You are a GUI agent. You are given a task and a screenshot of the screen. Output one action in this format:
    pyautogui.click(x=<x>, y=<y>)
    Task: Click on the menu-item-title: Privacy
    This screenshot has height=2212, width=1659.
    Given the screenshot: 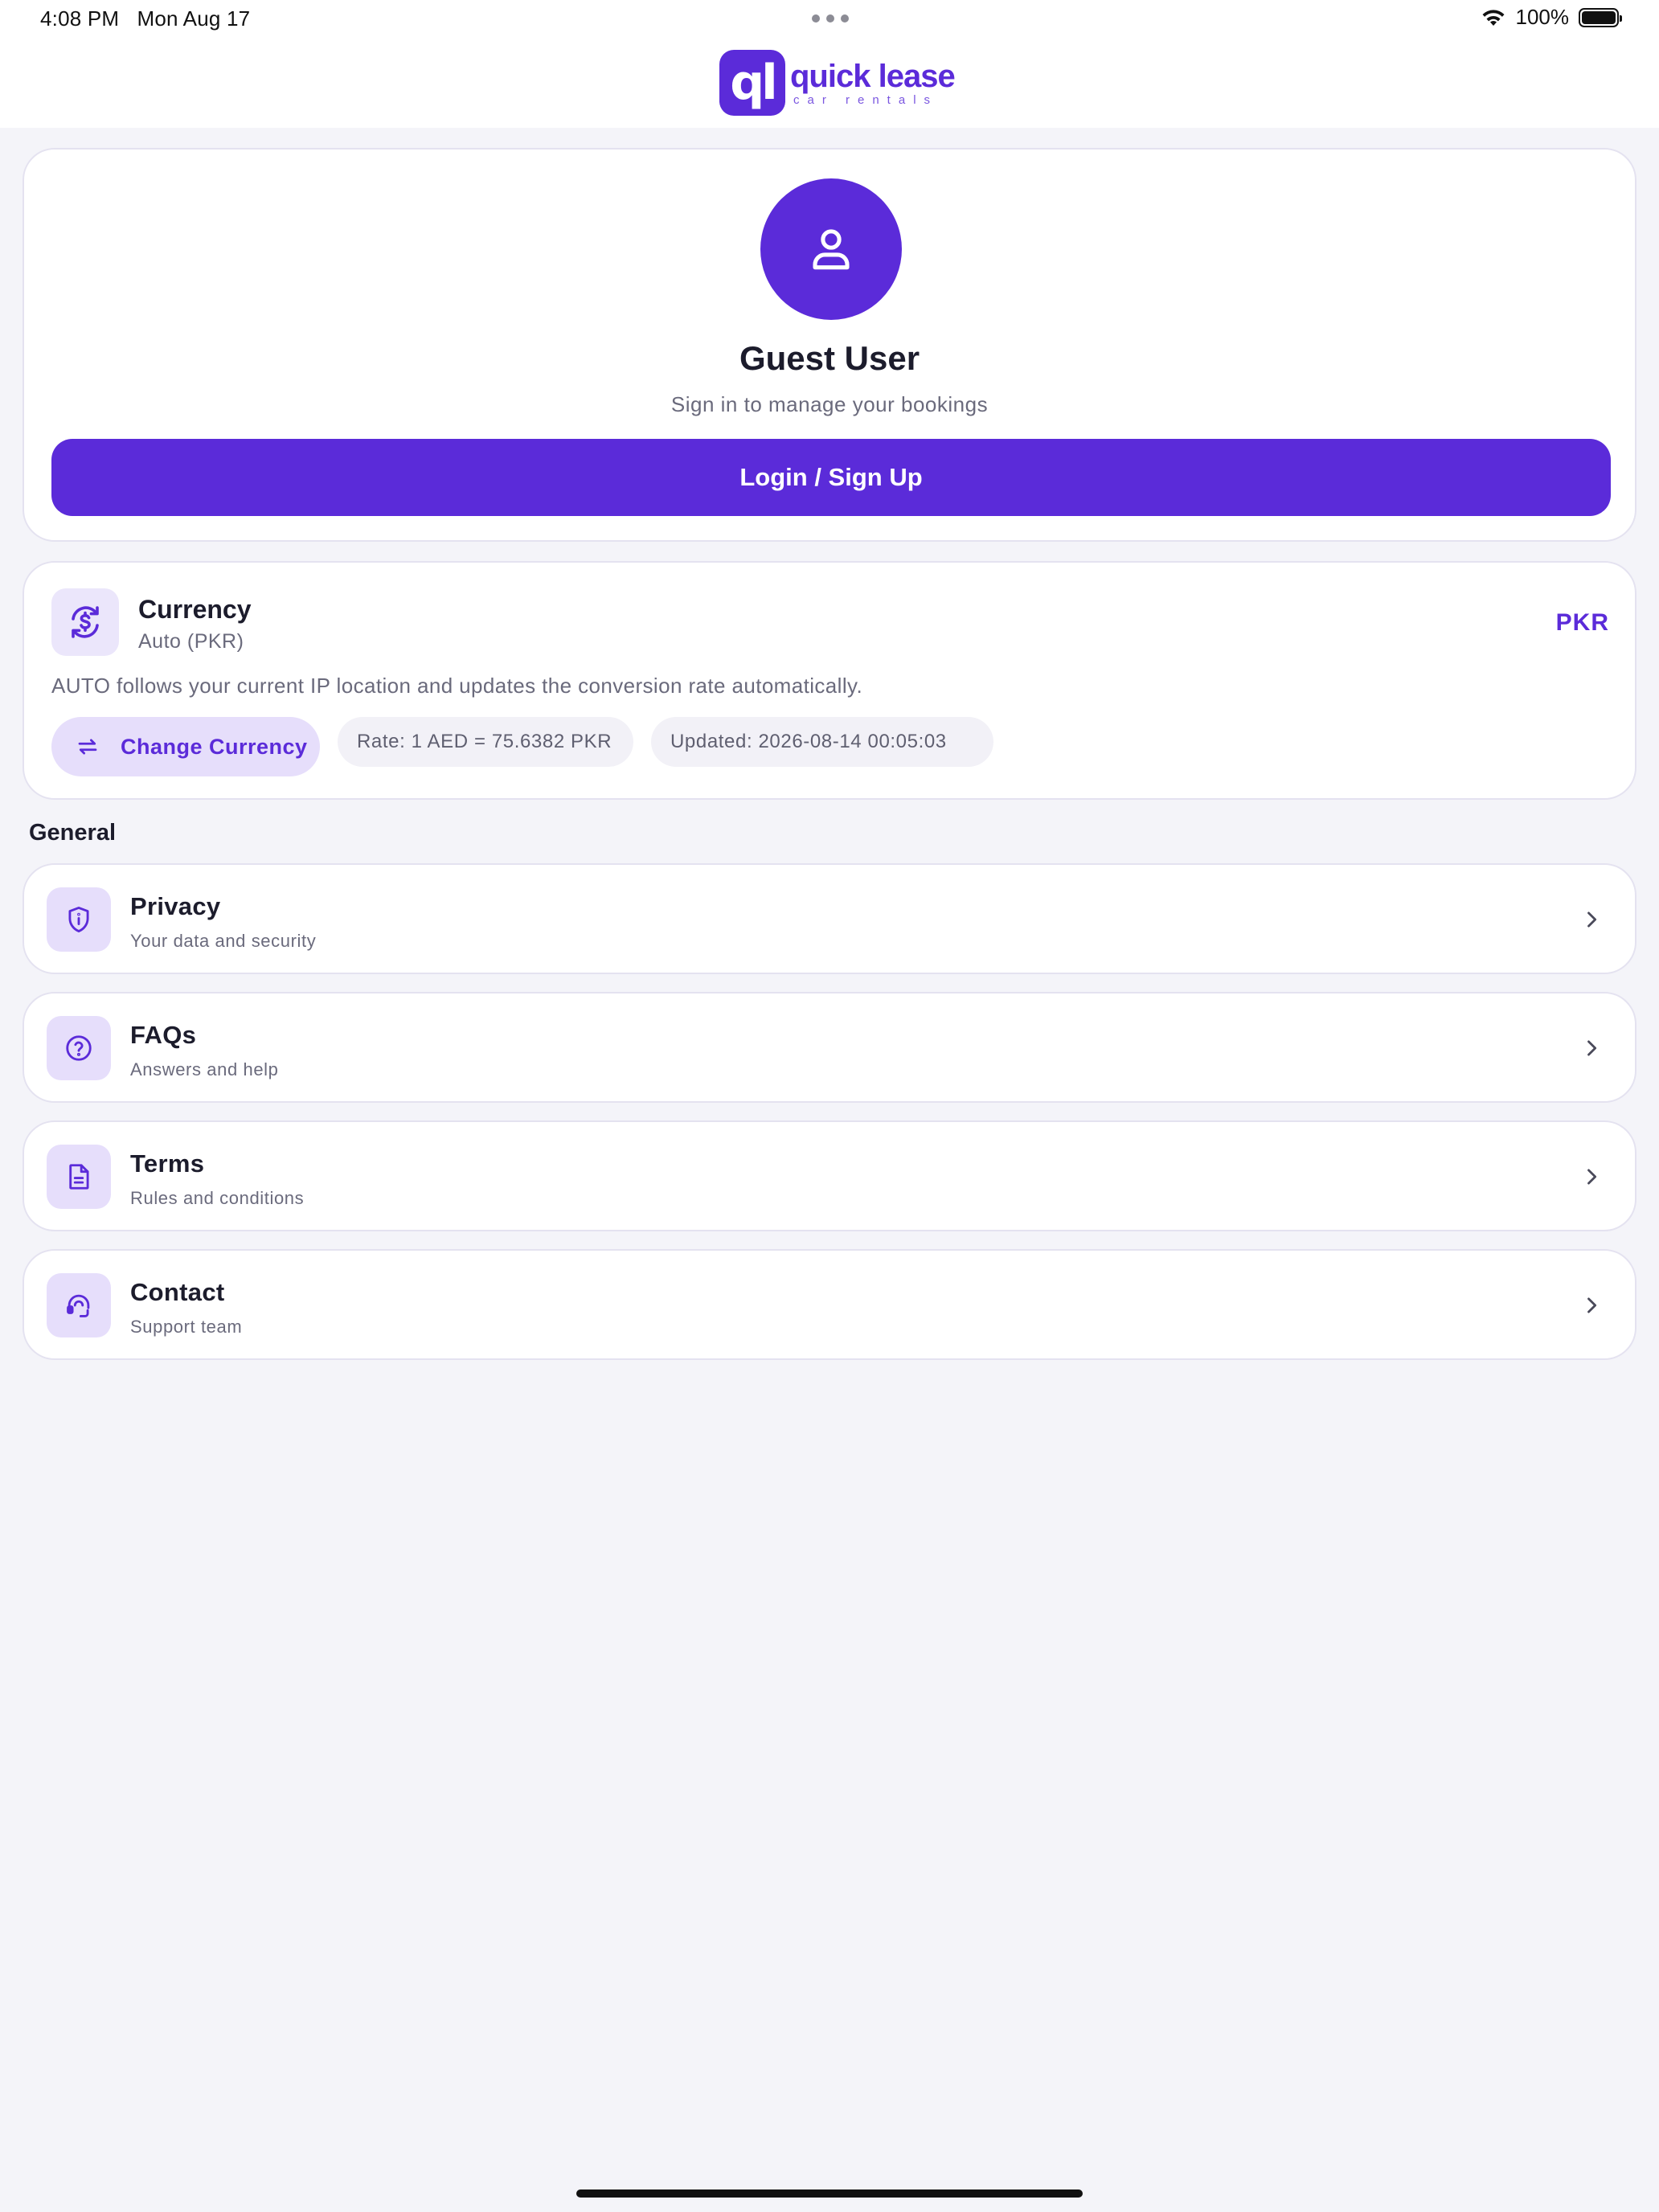 What is the action you would take?
    pyautogui.click(x=175, y=906)
    